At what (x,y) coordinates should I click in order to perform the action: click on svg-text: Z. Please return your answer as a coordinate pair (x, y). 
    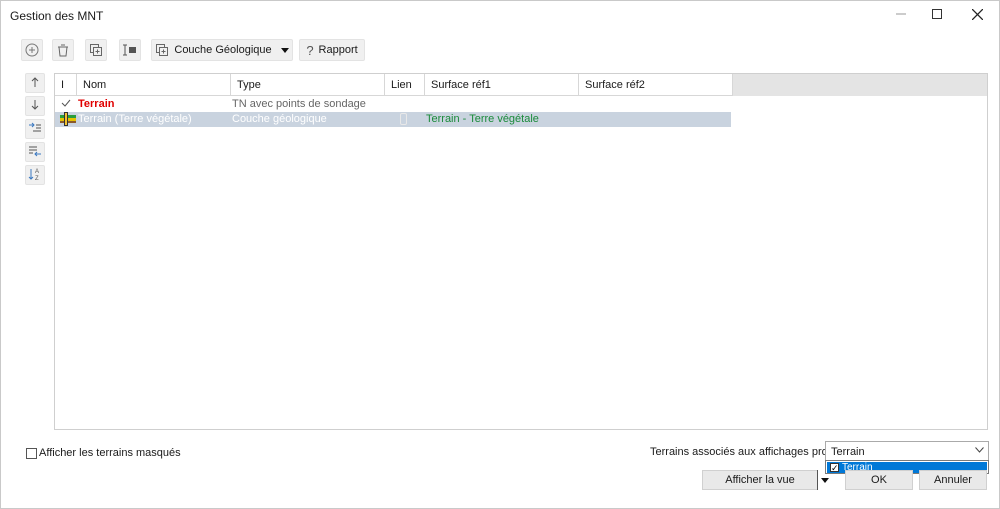
    Looking at the image, I should click on (37, 178).